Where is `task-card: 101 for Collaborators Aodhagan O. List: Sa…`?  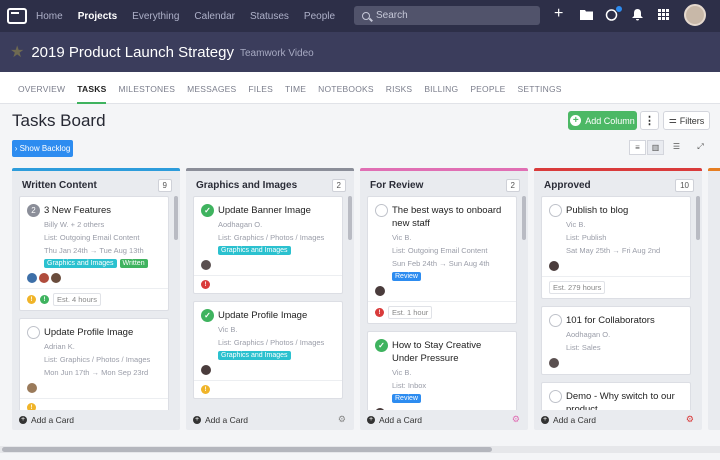
task-card: 101 for Collaborators Aodhagan O. List: Sa… is located at coordinates (616, 340).